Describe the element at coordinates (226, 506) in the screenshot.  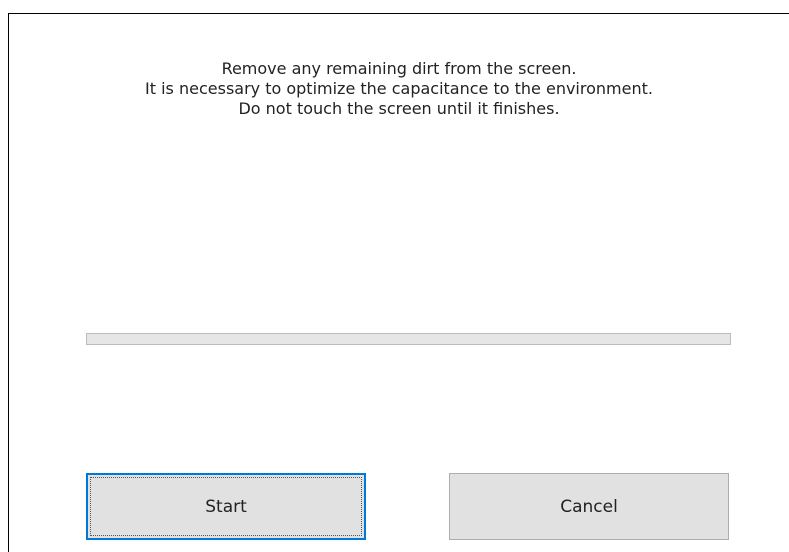
I see `start-button: Start` at that location.